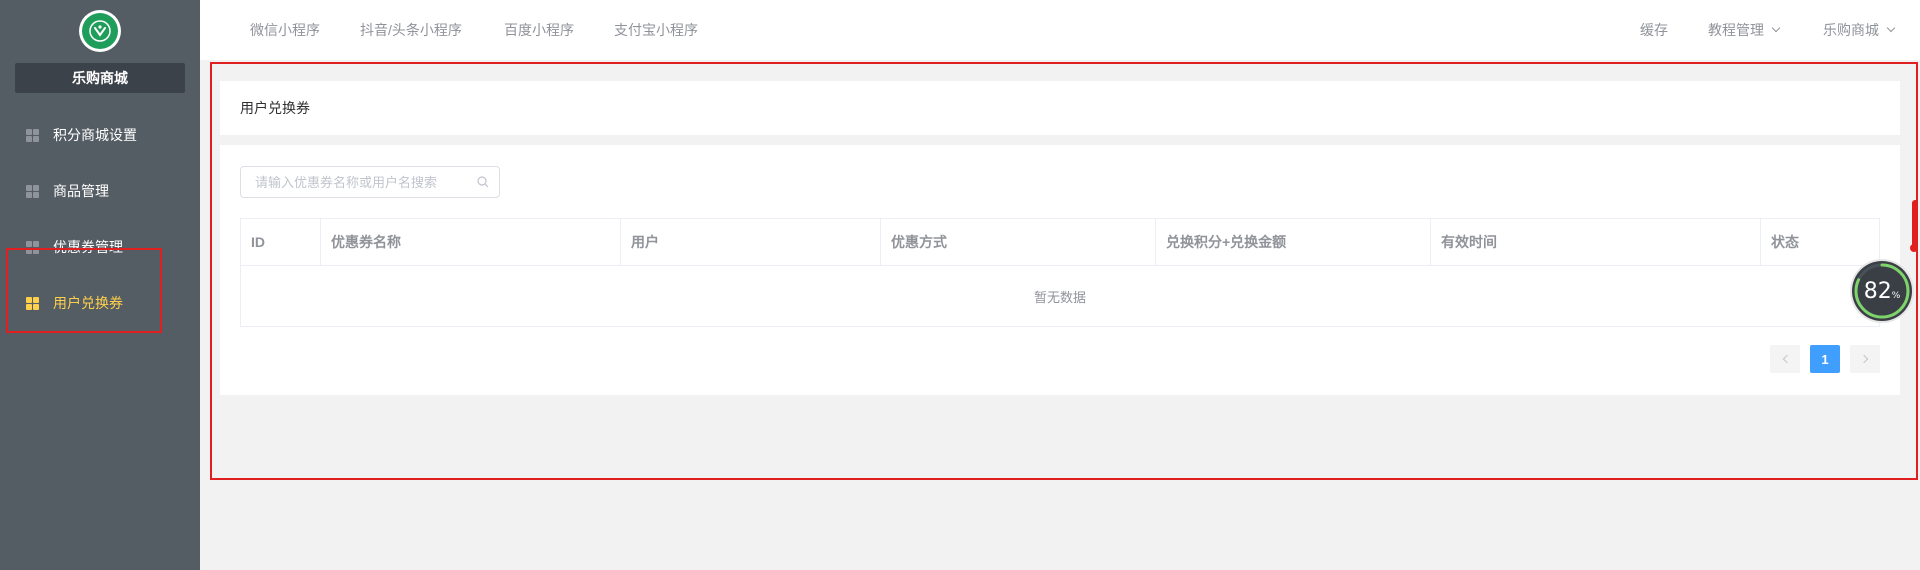 The image size is (1920, 570). Describe the element at coordinates (88, 247) in the screenshot. I see `sidebar-item-label: 优惠券管理` at that location.